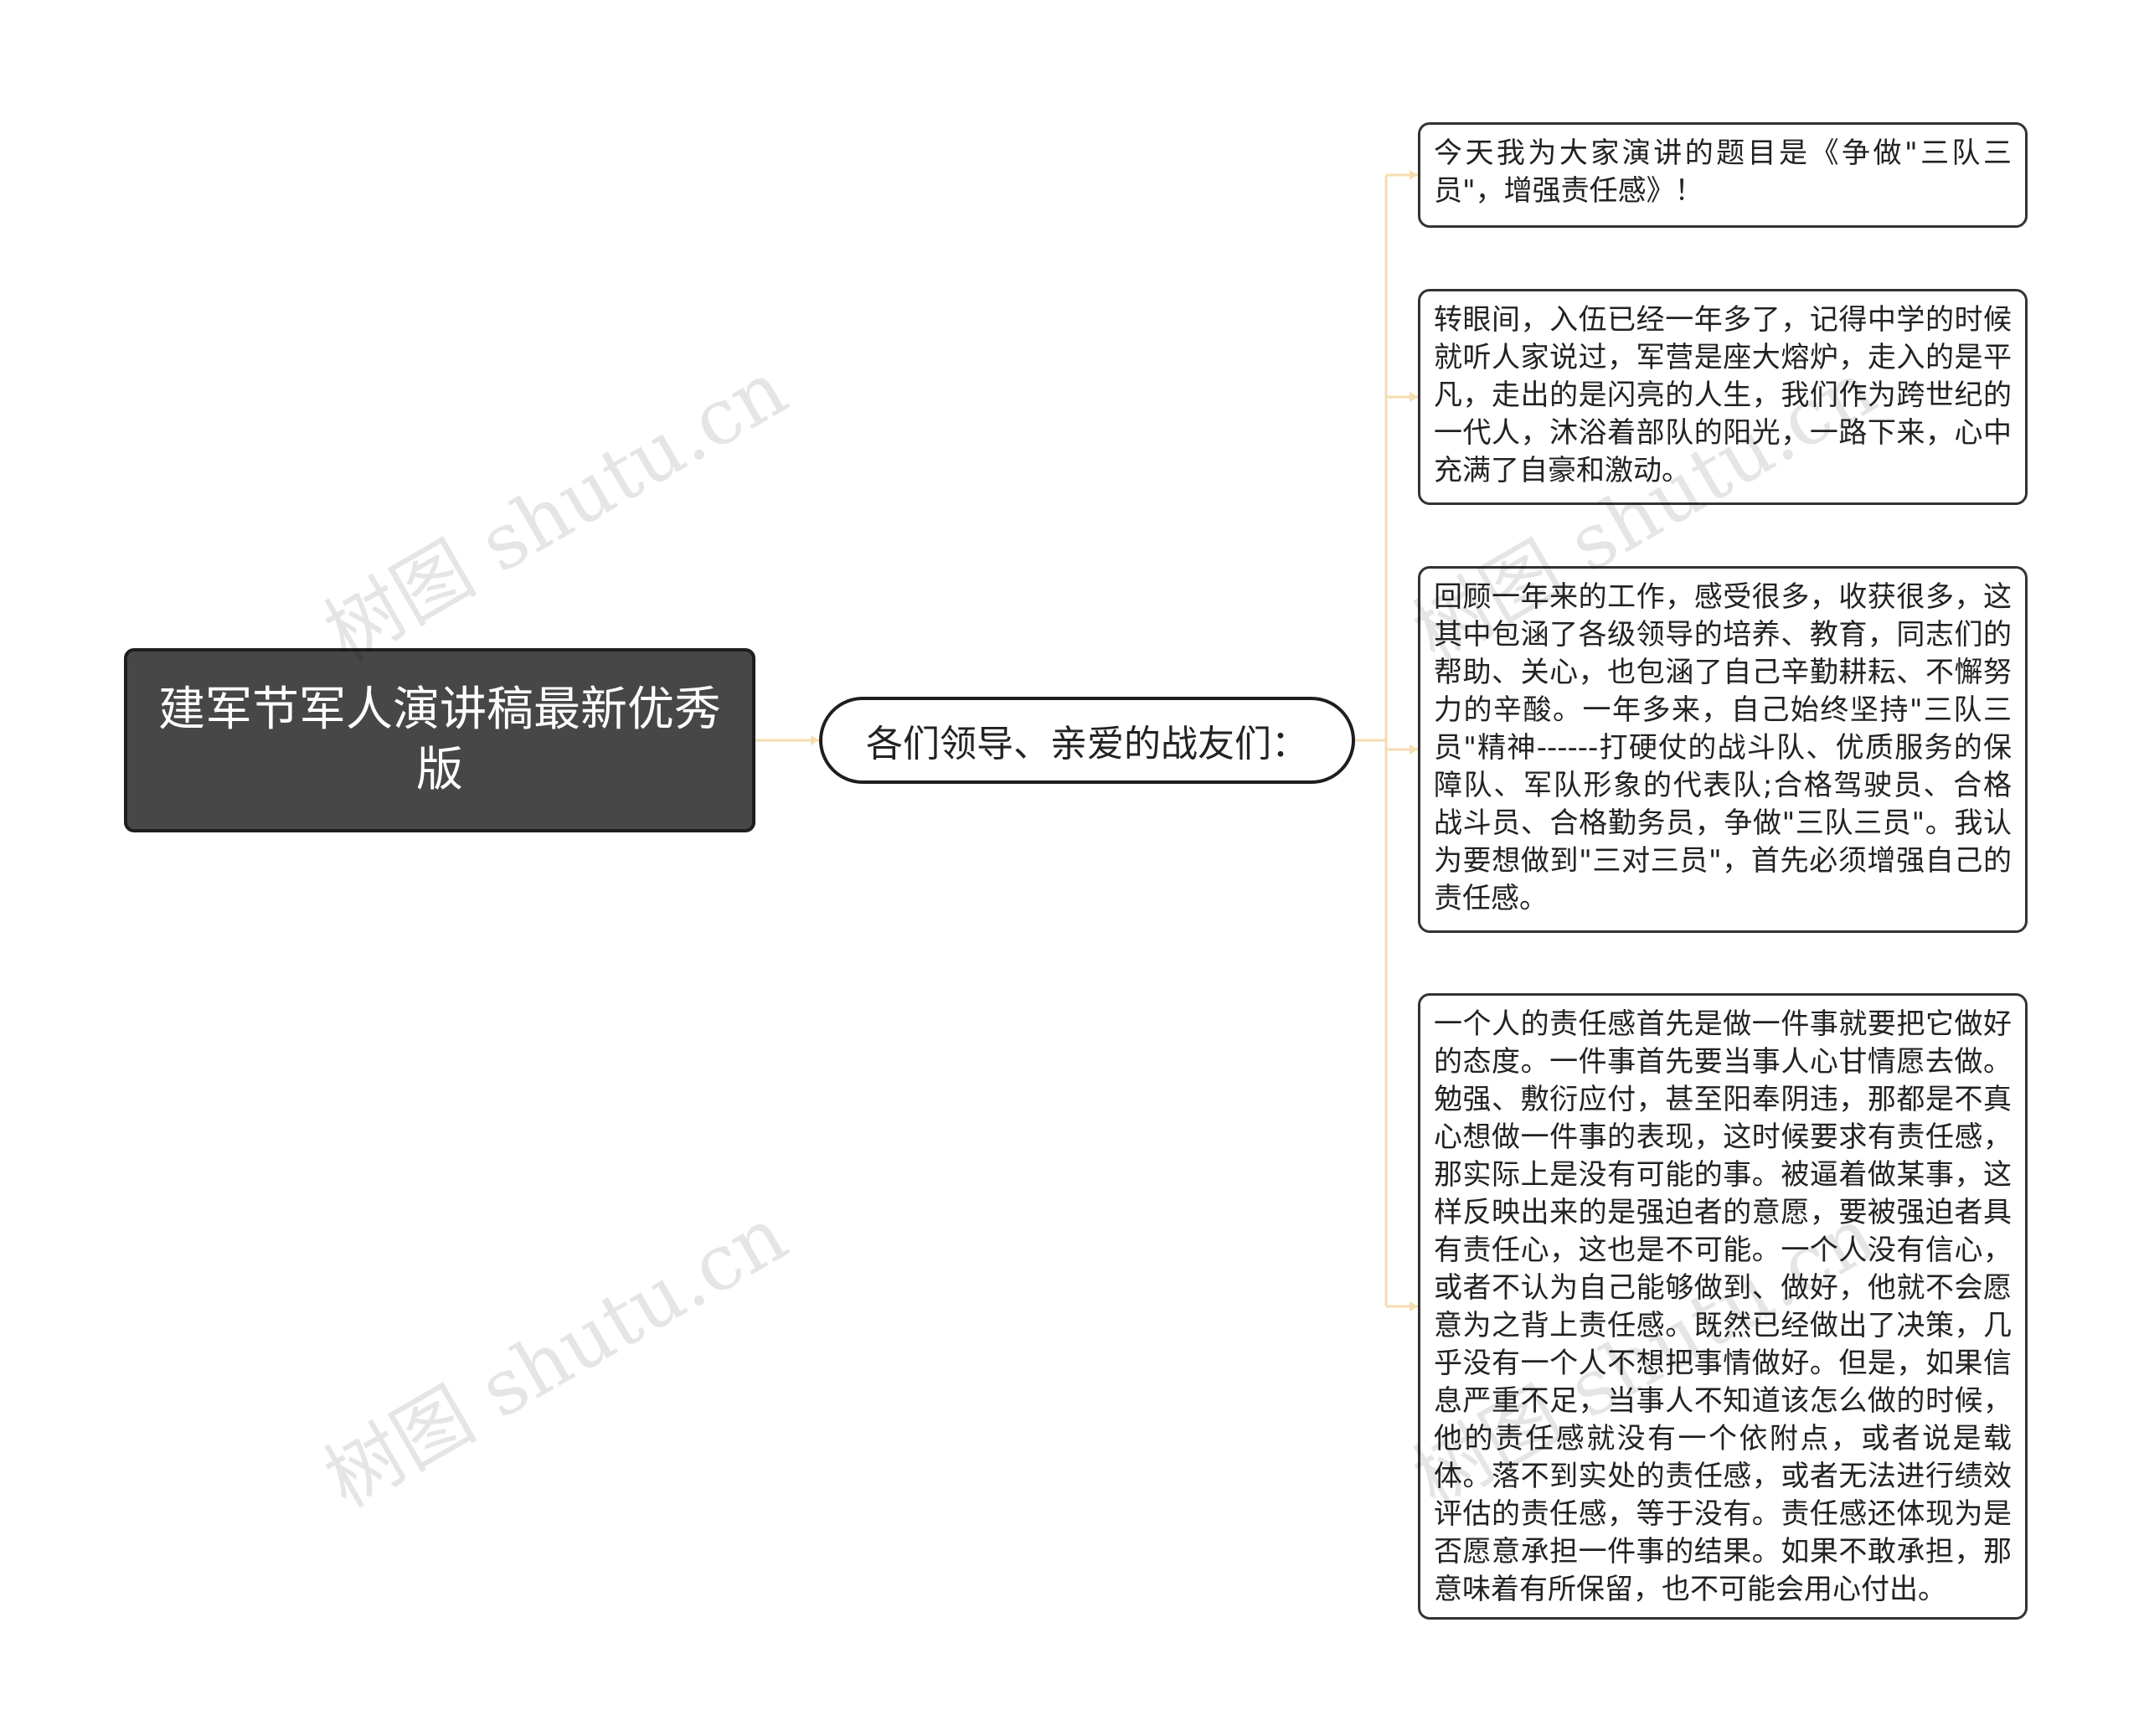 Image resolution: width=2144 pixels, height=1736 pixels. I want to click on leaf-topic-text: 今天我为大家演讲的题目是《争做"三队三员"，增强责任感》！, so click(1723, 172).